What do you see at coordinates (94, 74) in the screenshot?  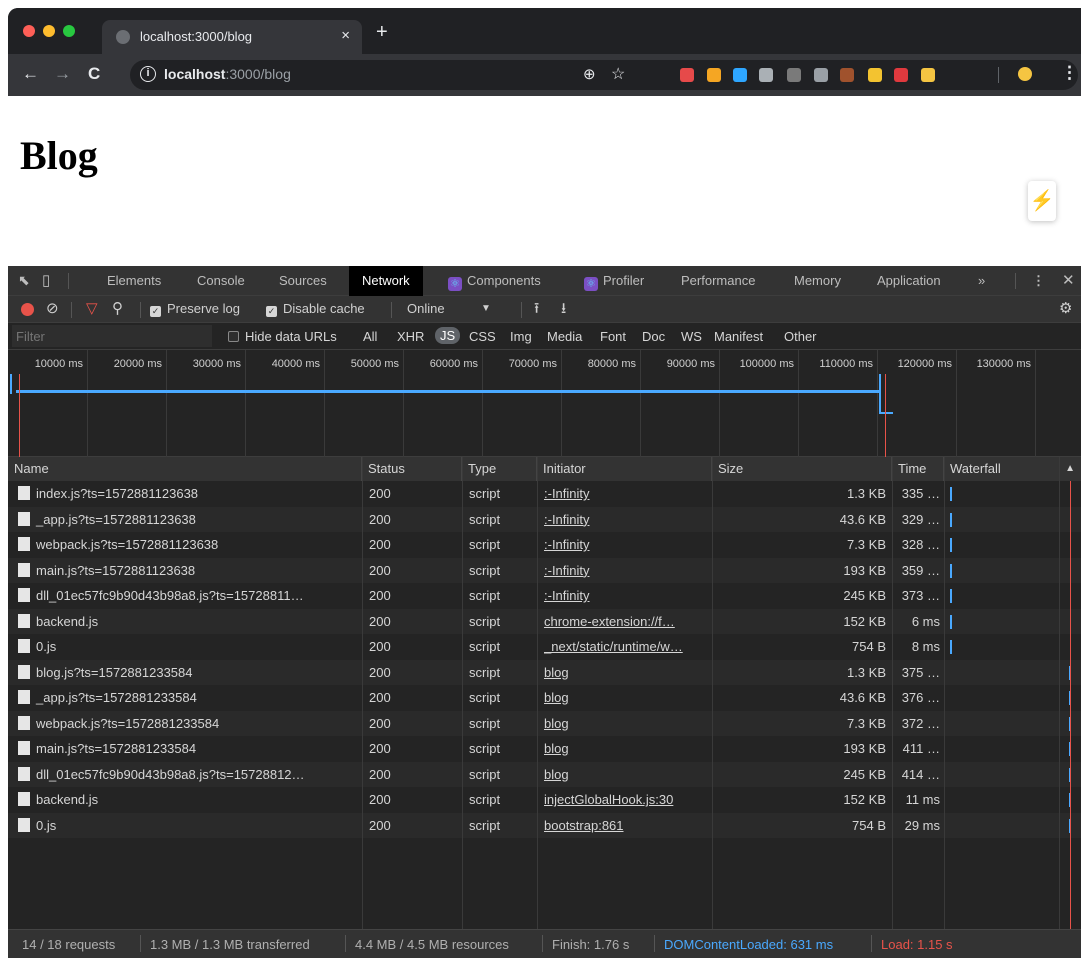 I see `reload-icon: C` at bounding box center [94, 74].